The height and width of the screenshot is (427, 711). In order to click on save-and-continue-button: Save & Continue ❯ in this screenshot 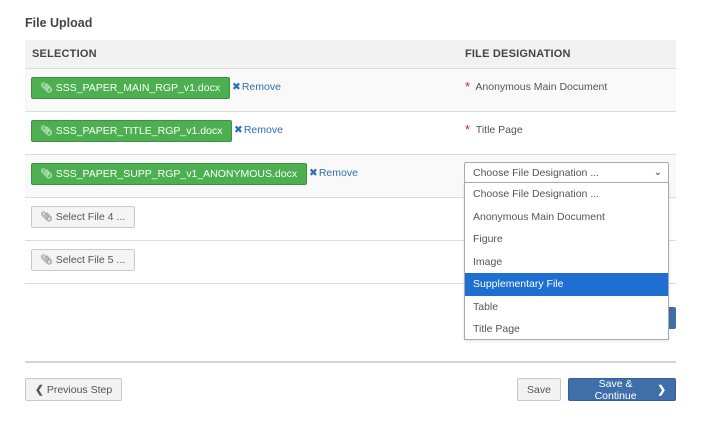, I will do `click(622, 390)`.